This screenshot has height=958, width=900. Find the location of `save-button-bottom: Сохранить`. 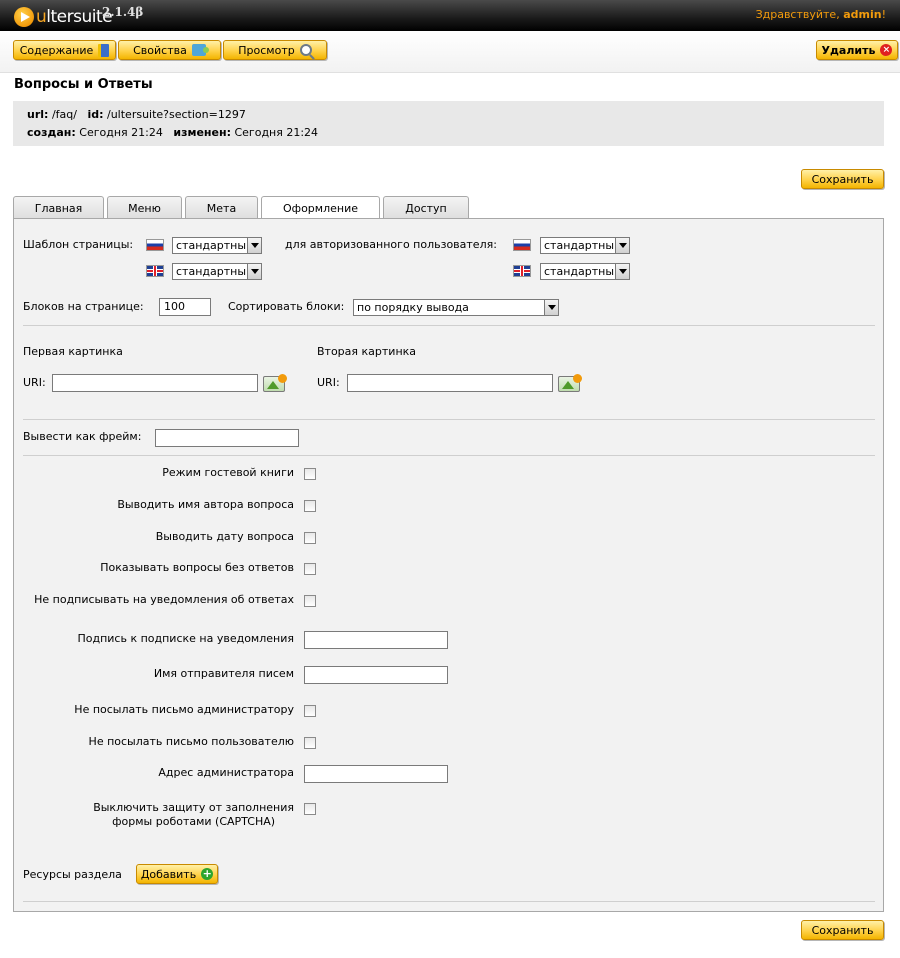

save-button-bottom: Сохранить is located at coordinates (842, 930).